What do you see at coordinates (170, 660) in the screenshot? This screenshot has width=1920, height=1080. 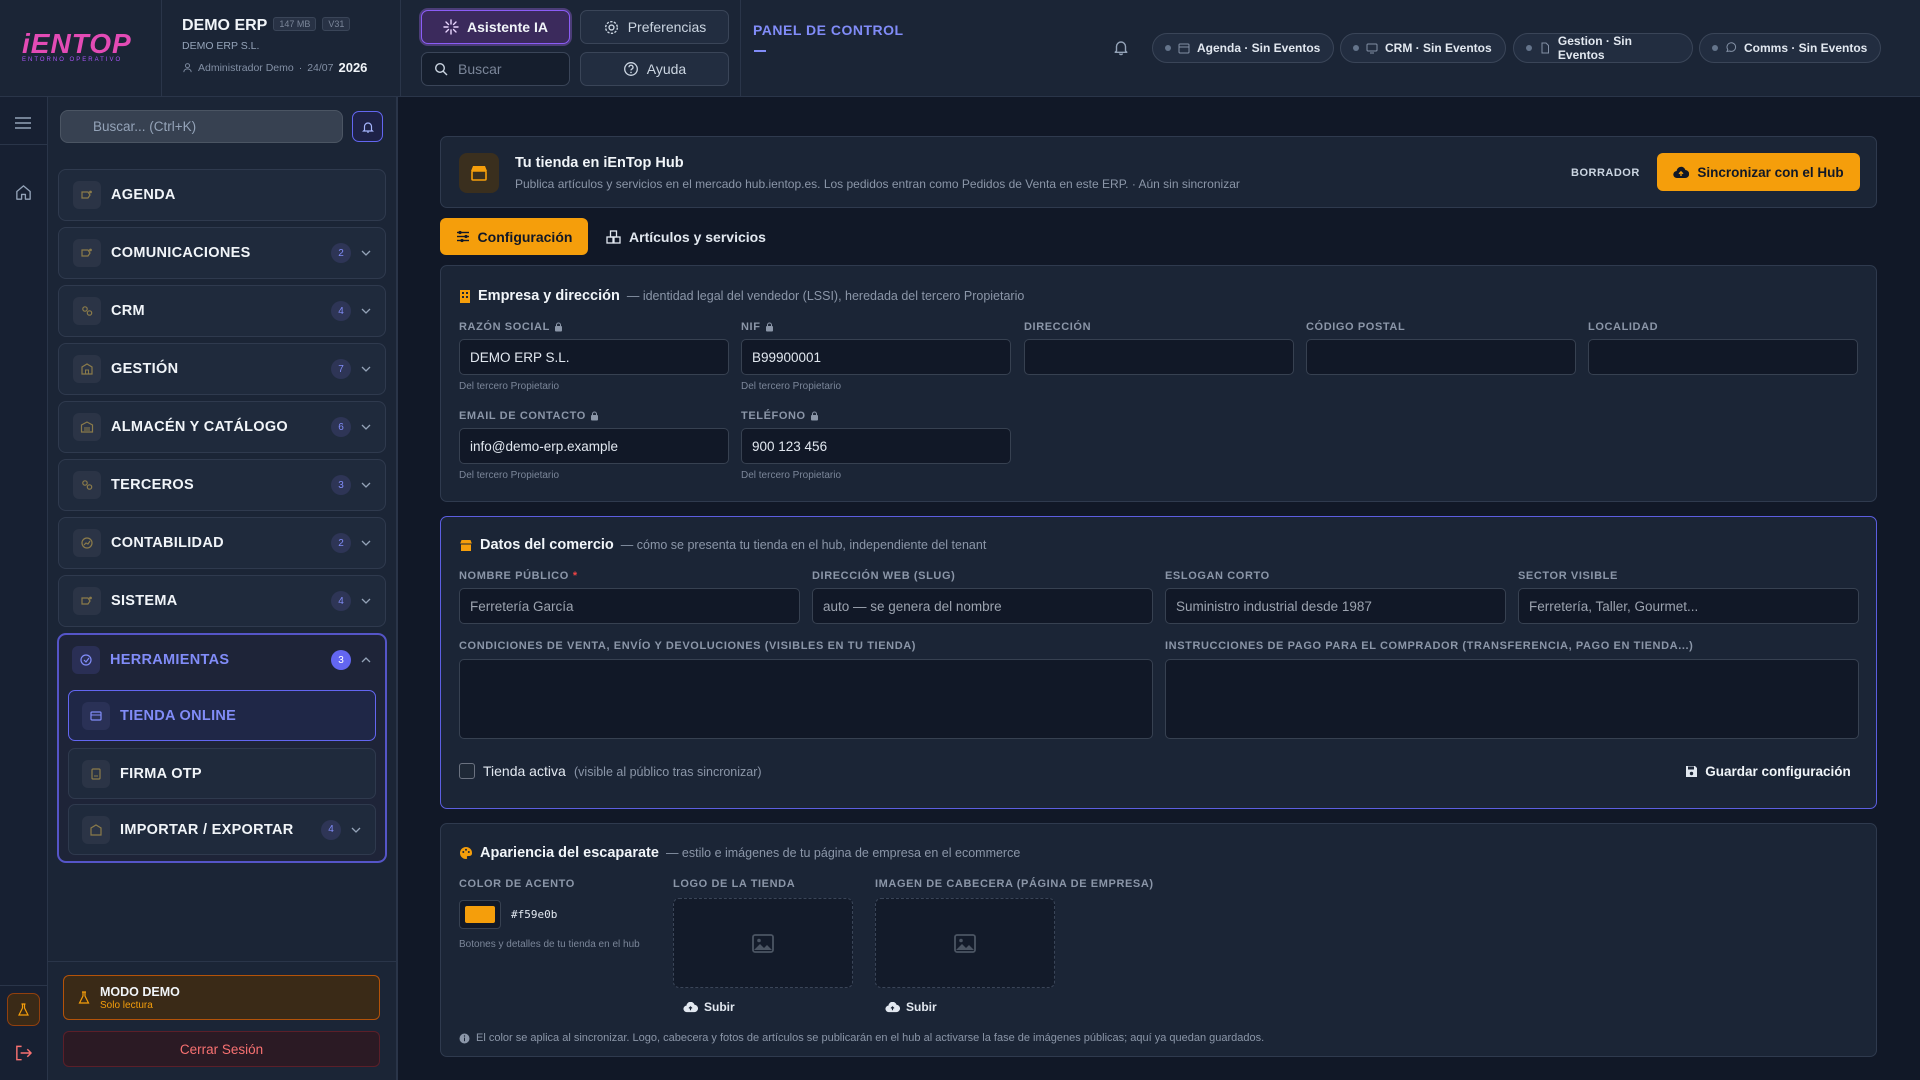 I see `sidebar-item-label: HERRAMIENTAS` at bounding box center [170, 660].